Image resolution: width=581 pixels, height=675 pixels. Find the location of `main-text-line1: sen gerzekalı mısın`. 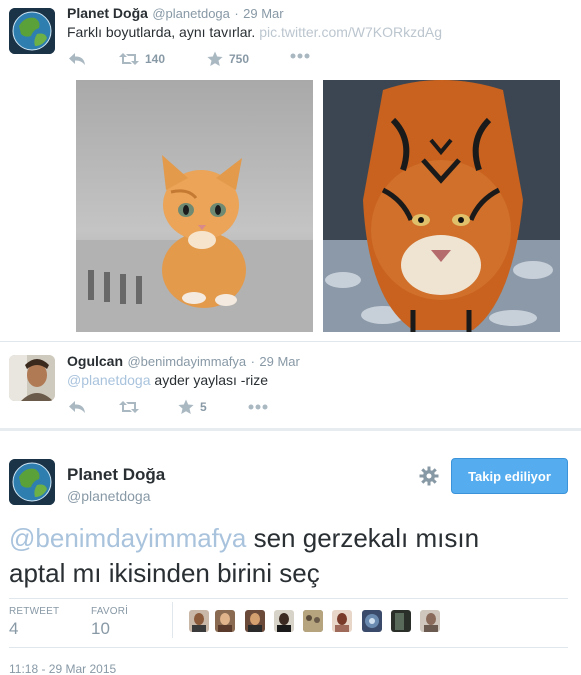

main-text-line1: sen gerzekalı mısın is located at coordinates (363, 538).